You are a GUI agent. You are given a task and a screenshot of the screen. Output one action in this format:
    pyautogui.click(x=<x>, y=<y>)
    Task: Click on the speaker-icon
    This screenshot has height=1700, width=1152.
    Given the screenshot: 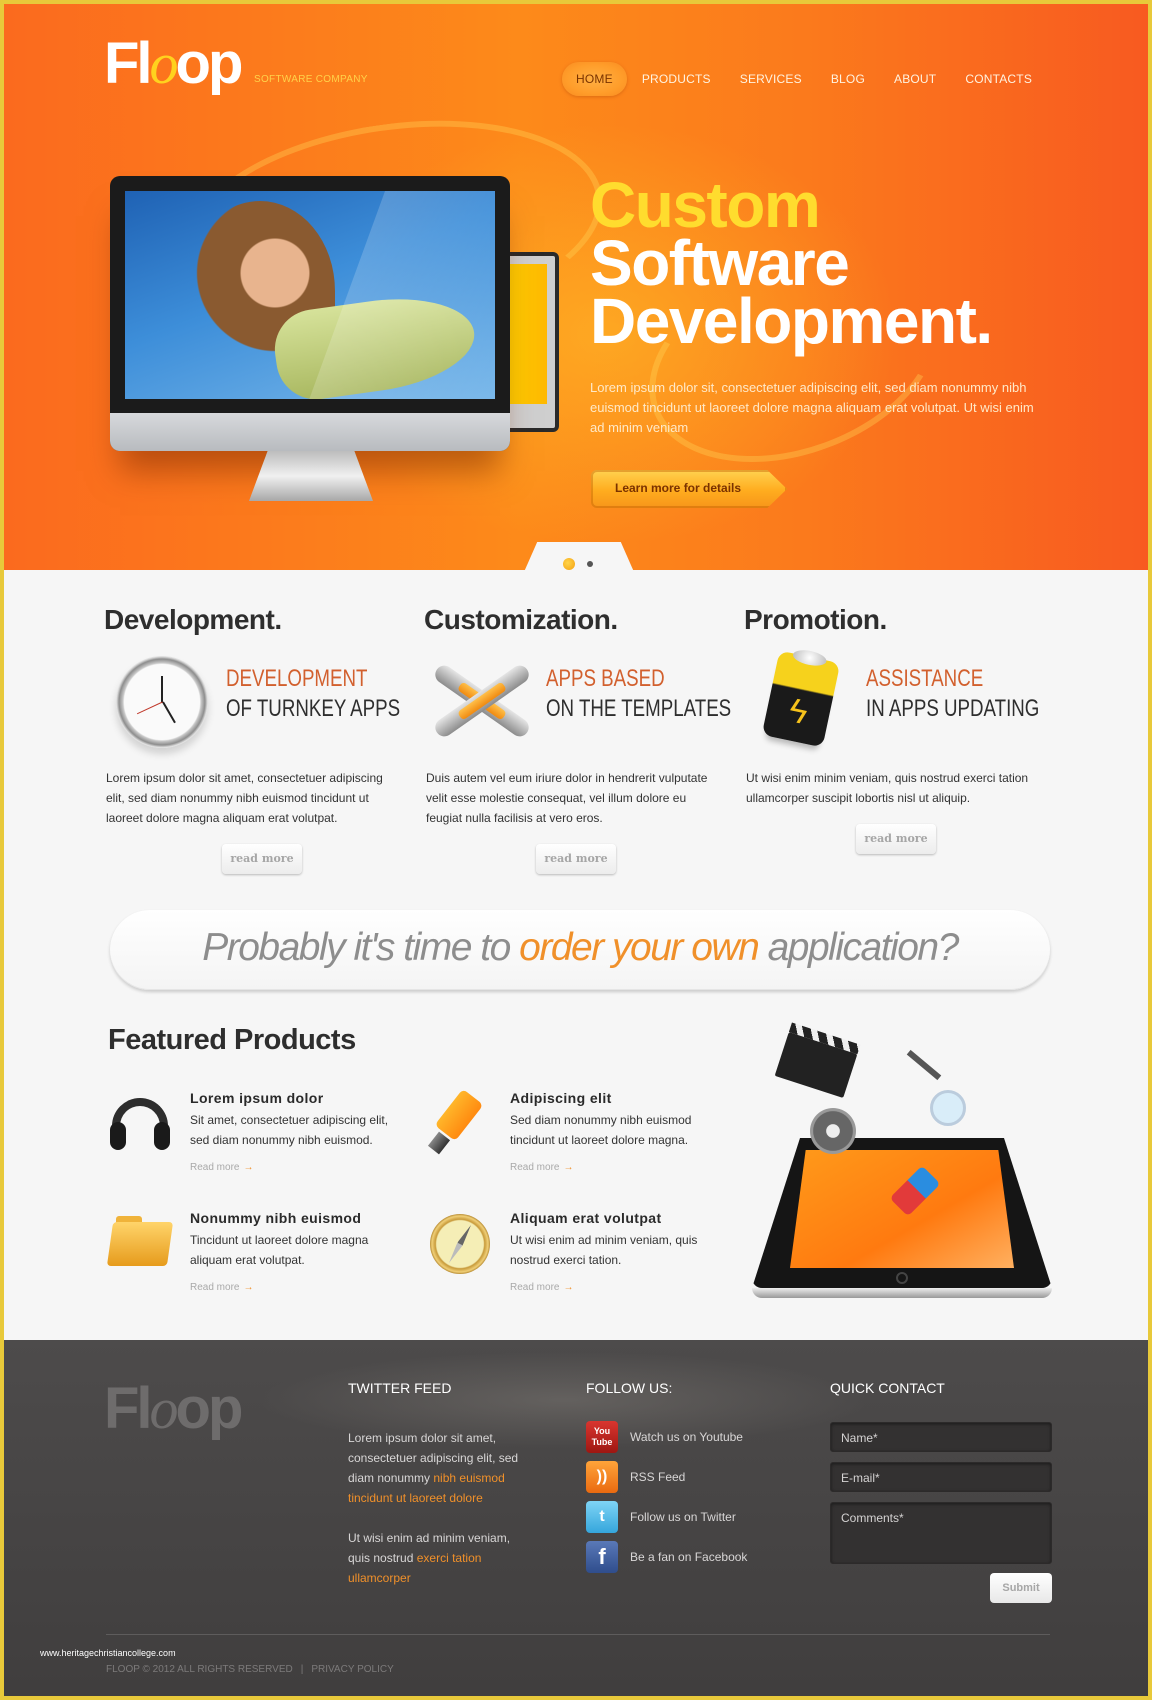 What is the action you would take?
    pyautogui.click(x=833, y=1131)
    